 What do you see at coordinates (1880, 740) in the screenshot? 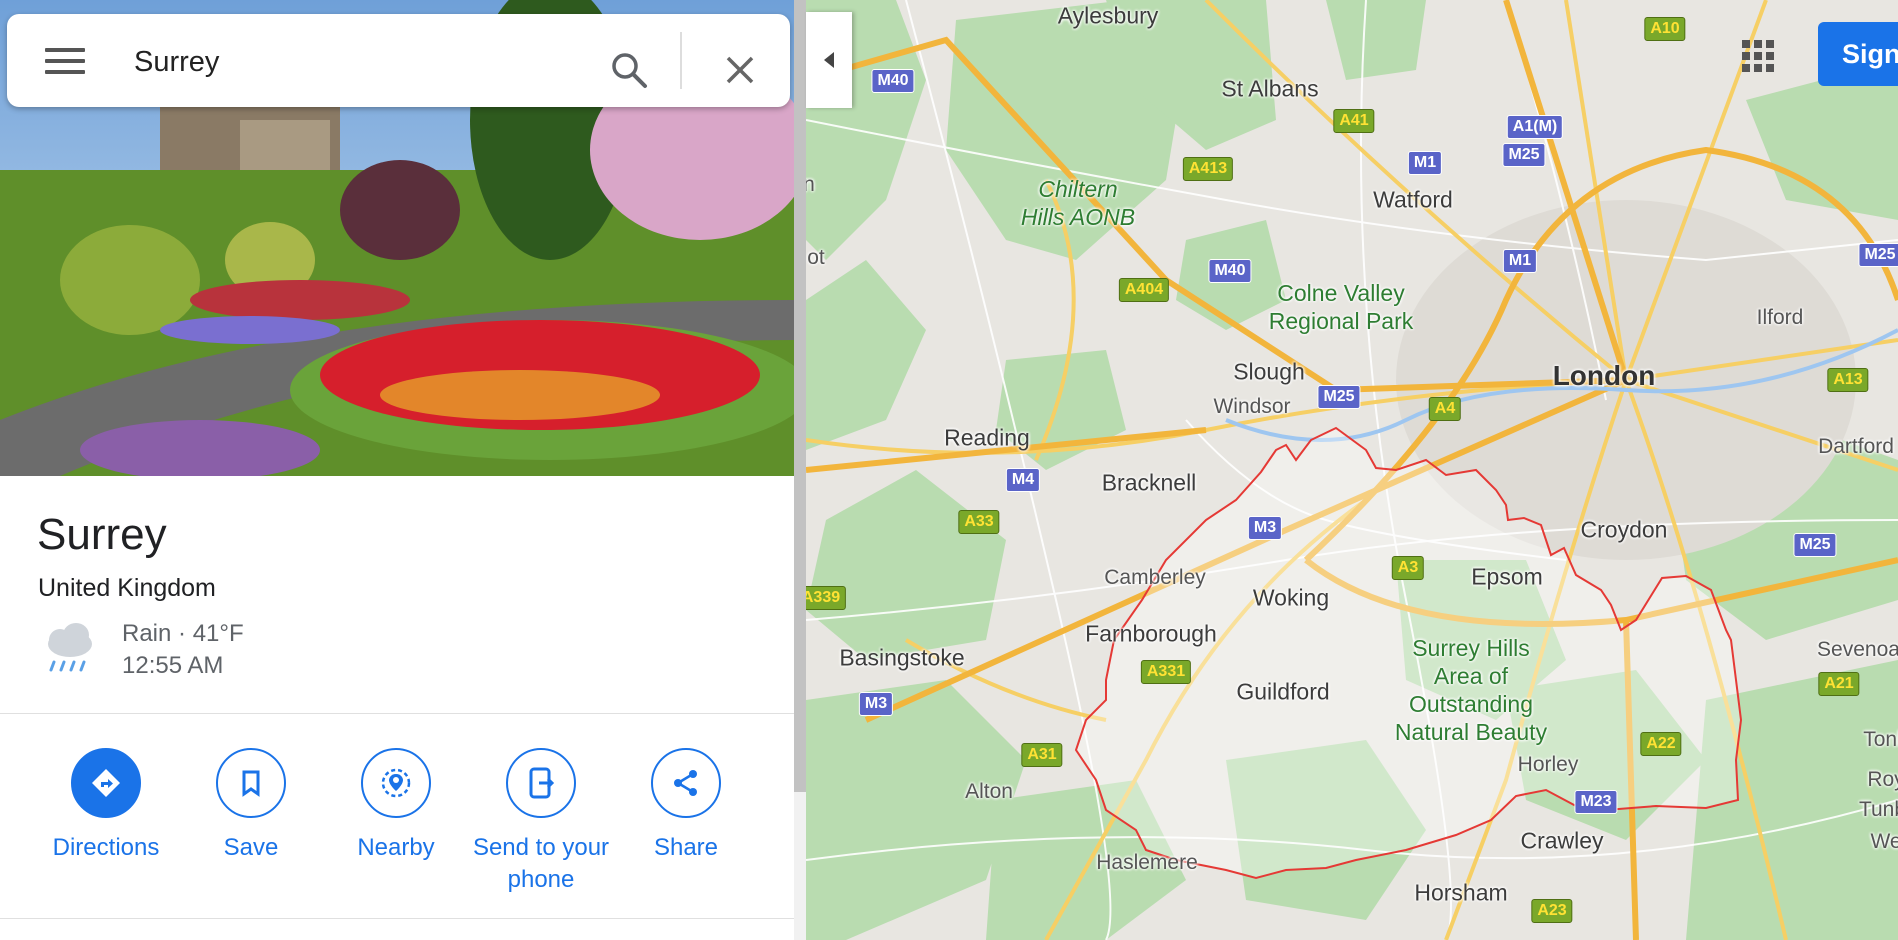
I see `map-label-tonb: Tonb` at bounding box center [1880, 740].